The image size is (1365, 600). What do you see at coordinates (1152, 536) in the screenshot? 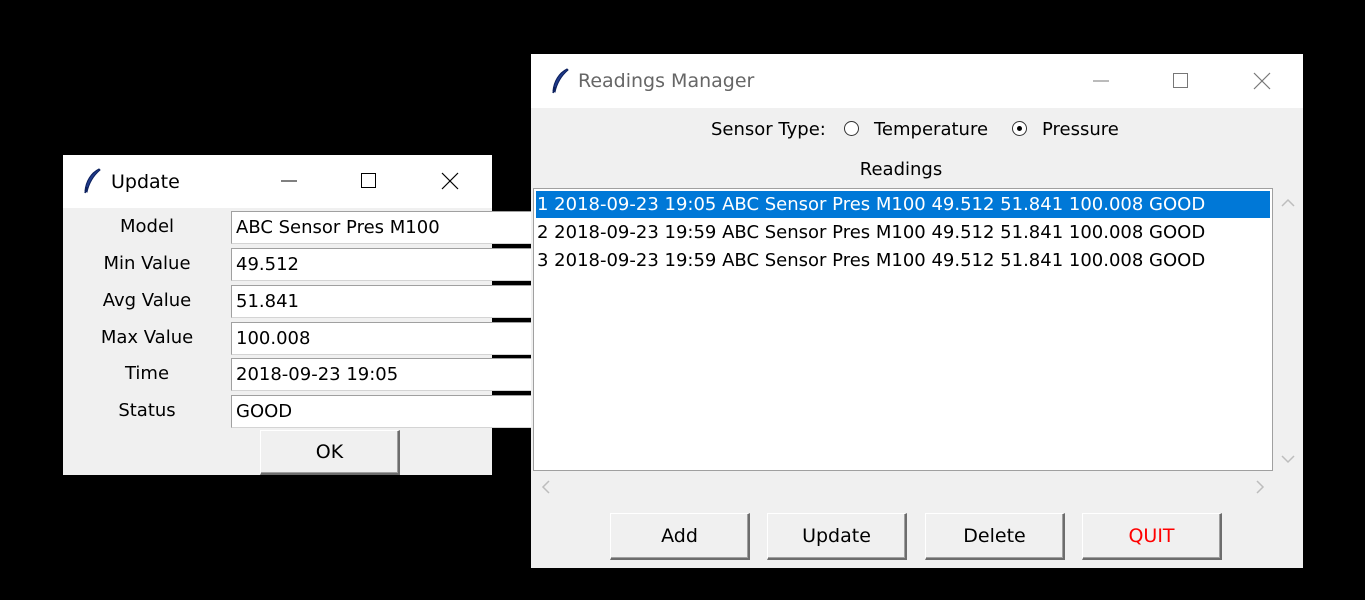
I see `quit-button: QUIT` at bounding box center [1152, 536].